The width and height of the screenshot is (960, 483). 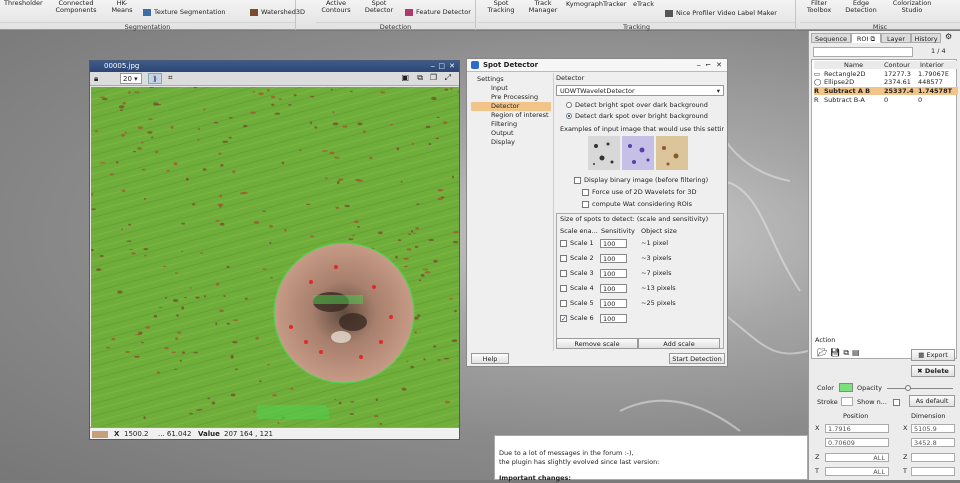 What do you see at coordinates (501, 7) in the screenshot?
I see `spot-tracking-button: Spot Tracking` at bounding box center [501, 7].